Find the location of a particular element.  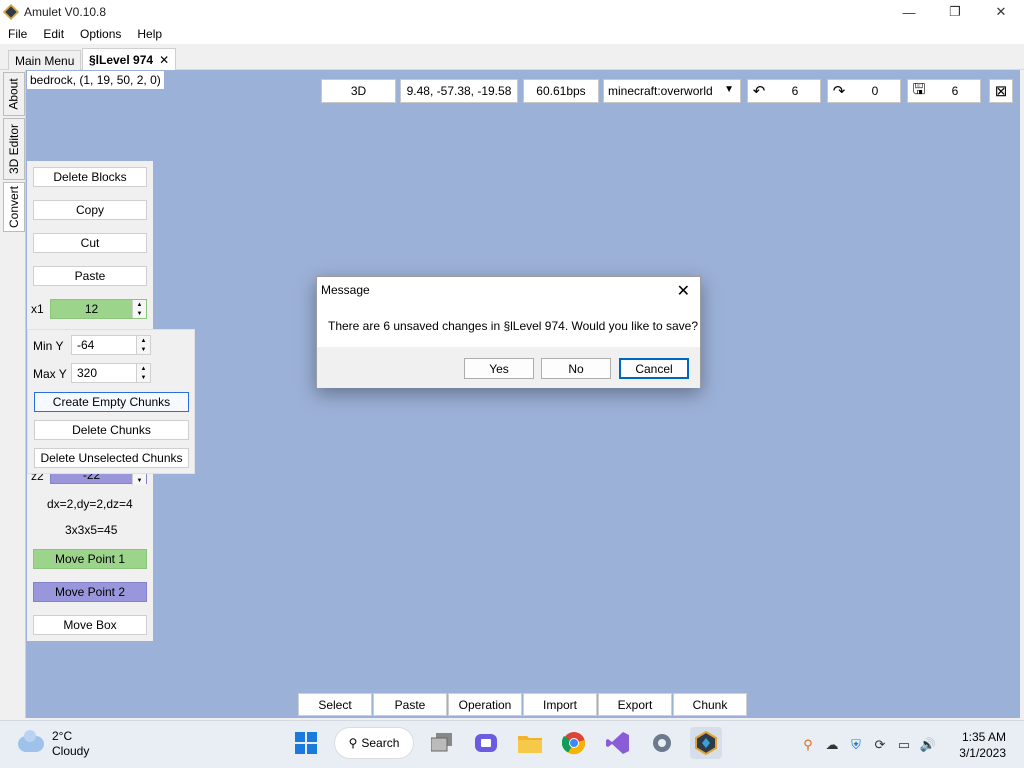

move-point-1-button: Move Point 1 is located at coordinates (90, 559).